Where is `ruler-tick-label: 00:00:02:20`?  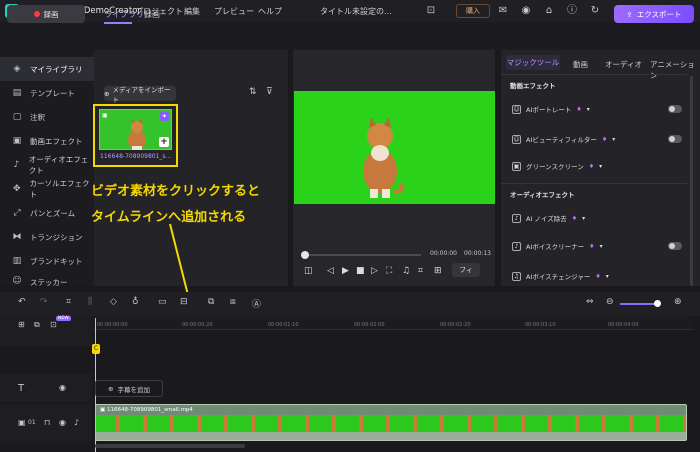 ruler-tick-label: 00:00:02:20 is located at coordinates (455, 325).